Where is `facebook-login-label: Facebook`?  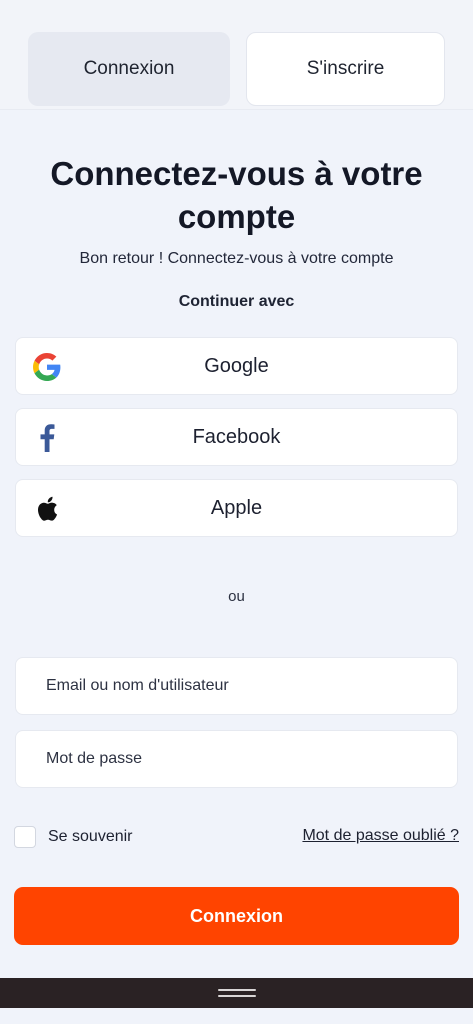
facebook-login-label: Facebook is located at coordinates (236, 436).